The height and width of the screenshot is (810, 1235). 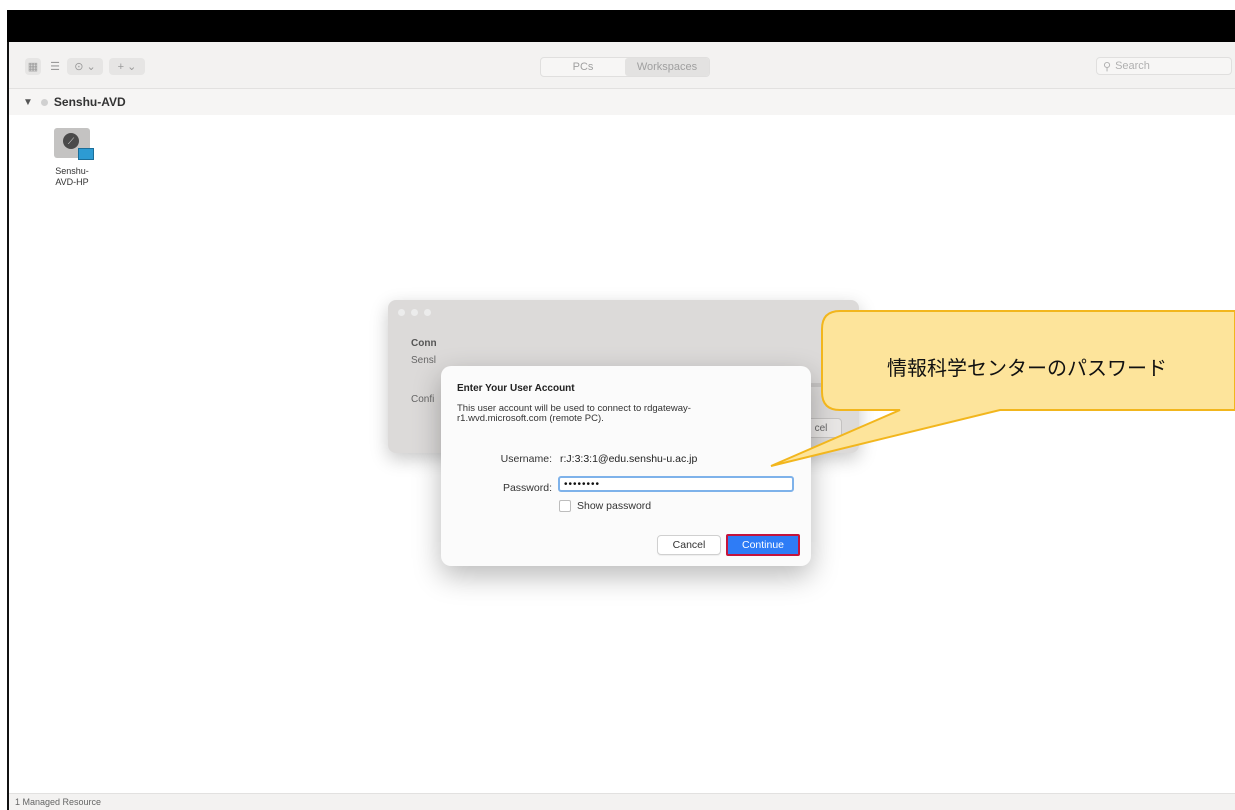 What do you see at coordinates (86, 154) in the screenshot?
I see `monitor-icon` at bounding box center [86, 154].